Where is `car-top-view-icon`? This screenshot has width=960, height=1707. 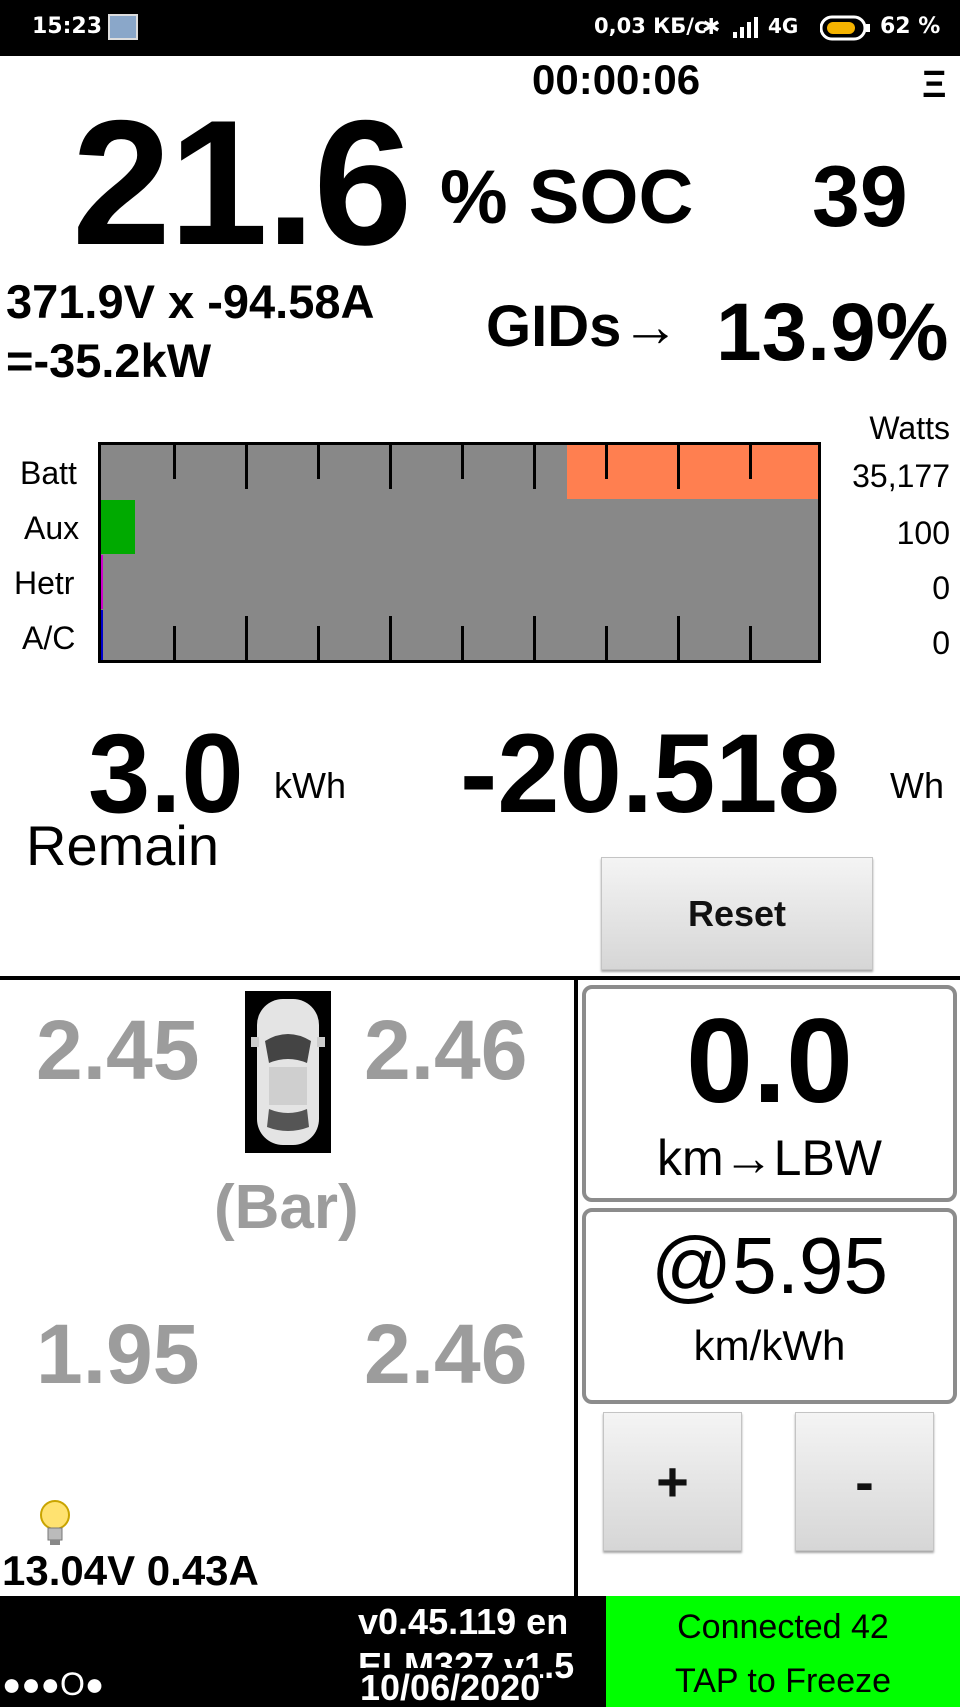 car-top-view-icon is located at coordinates (288, 1072).